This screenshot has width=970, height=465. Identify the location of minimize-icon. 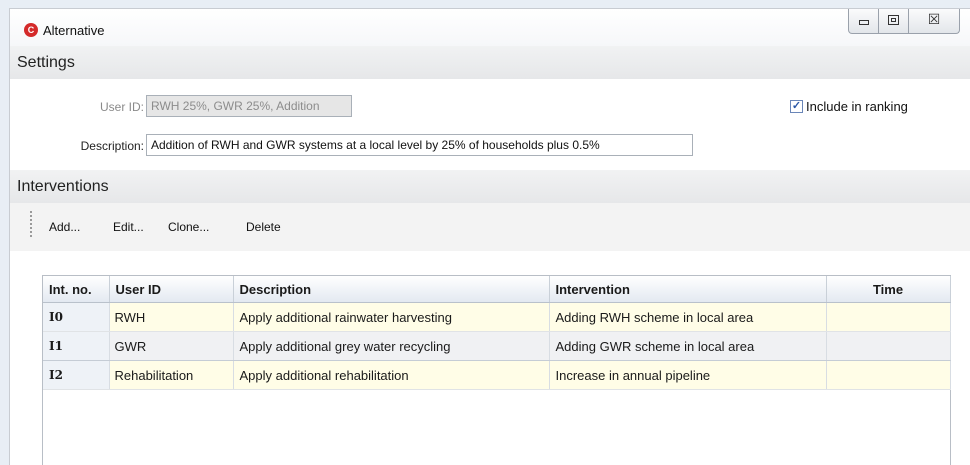
(864, 22).